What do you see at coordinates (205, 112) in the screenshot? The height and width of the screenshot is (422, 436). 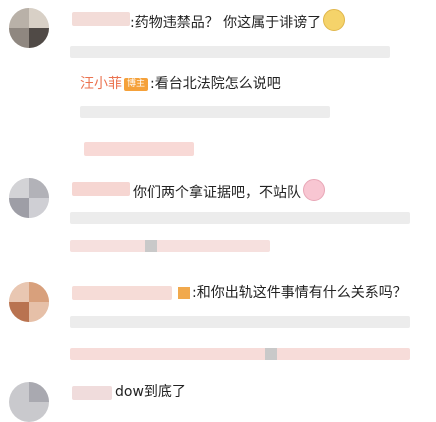 I see `reply-meta-blurred` at bounding box center [205, 112].